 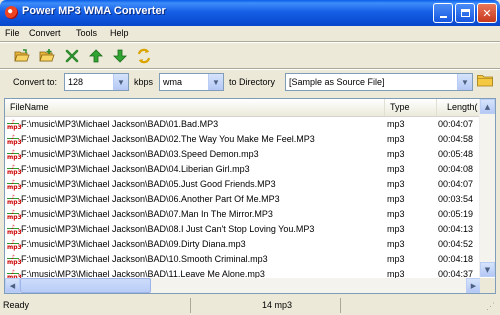 What do you see at coordinates (191, 82) in the screenshot?
I see `format-select: wma ▼` at bounding box center [191, 82].